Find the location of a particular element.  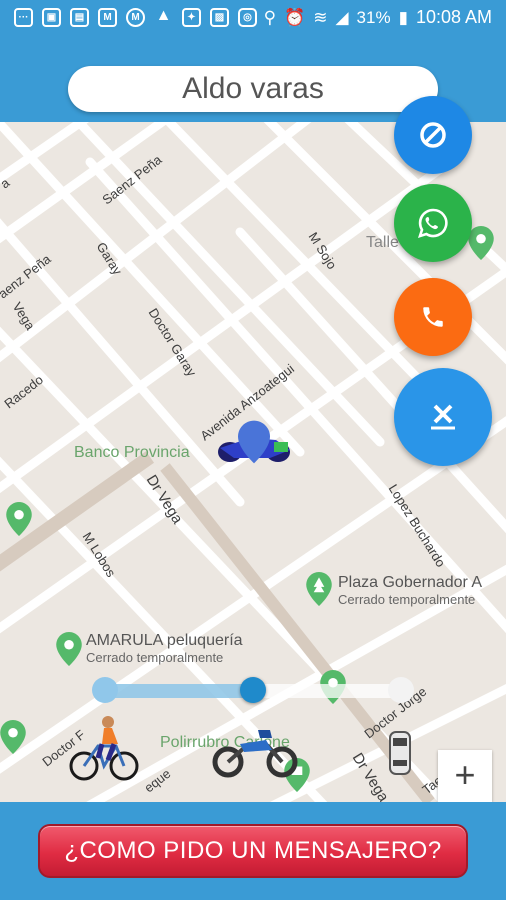

block-icon is located at coordinates (433, 135).